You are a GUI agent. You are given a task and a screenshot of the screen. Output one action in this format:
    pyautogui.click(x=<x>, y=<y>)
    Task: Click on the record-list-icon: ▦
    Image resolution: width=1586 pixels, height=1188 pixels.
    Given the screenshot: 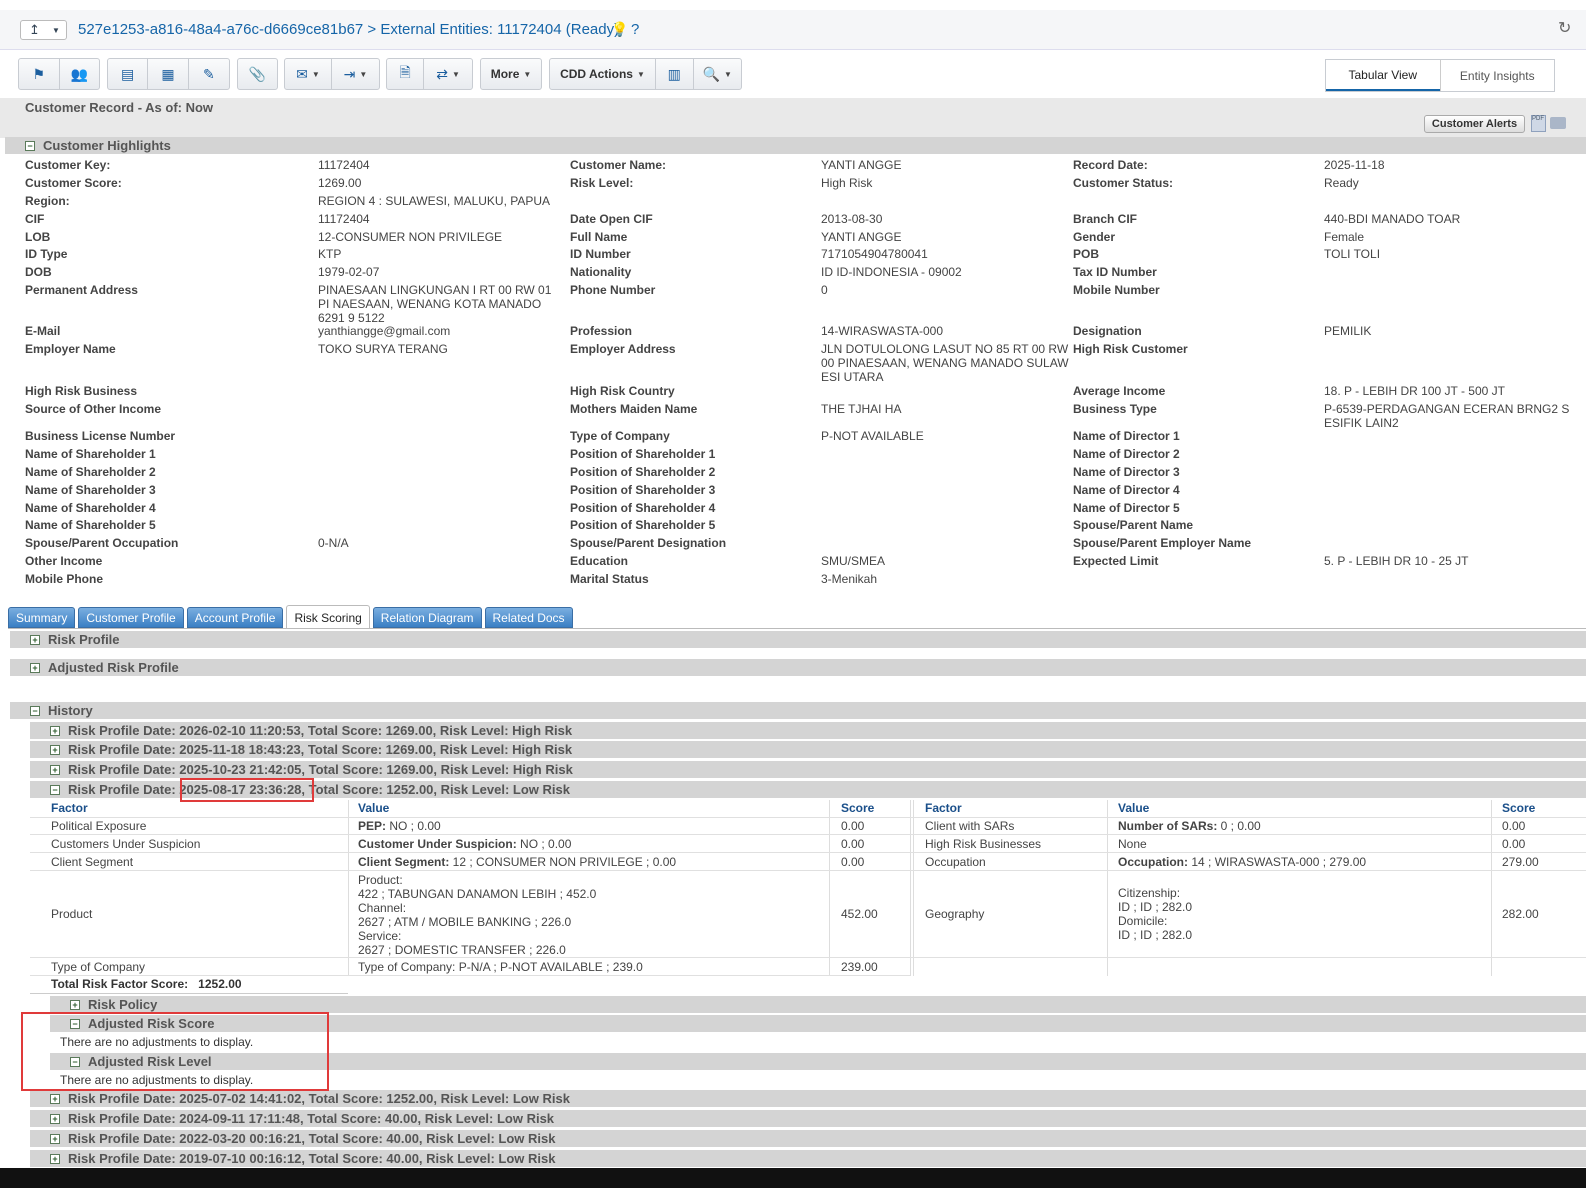 What is the action you would take?
    pyautogui.click(x=168, y=74)
    